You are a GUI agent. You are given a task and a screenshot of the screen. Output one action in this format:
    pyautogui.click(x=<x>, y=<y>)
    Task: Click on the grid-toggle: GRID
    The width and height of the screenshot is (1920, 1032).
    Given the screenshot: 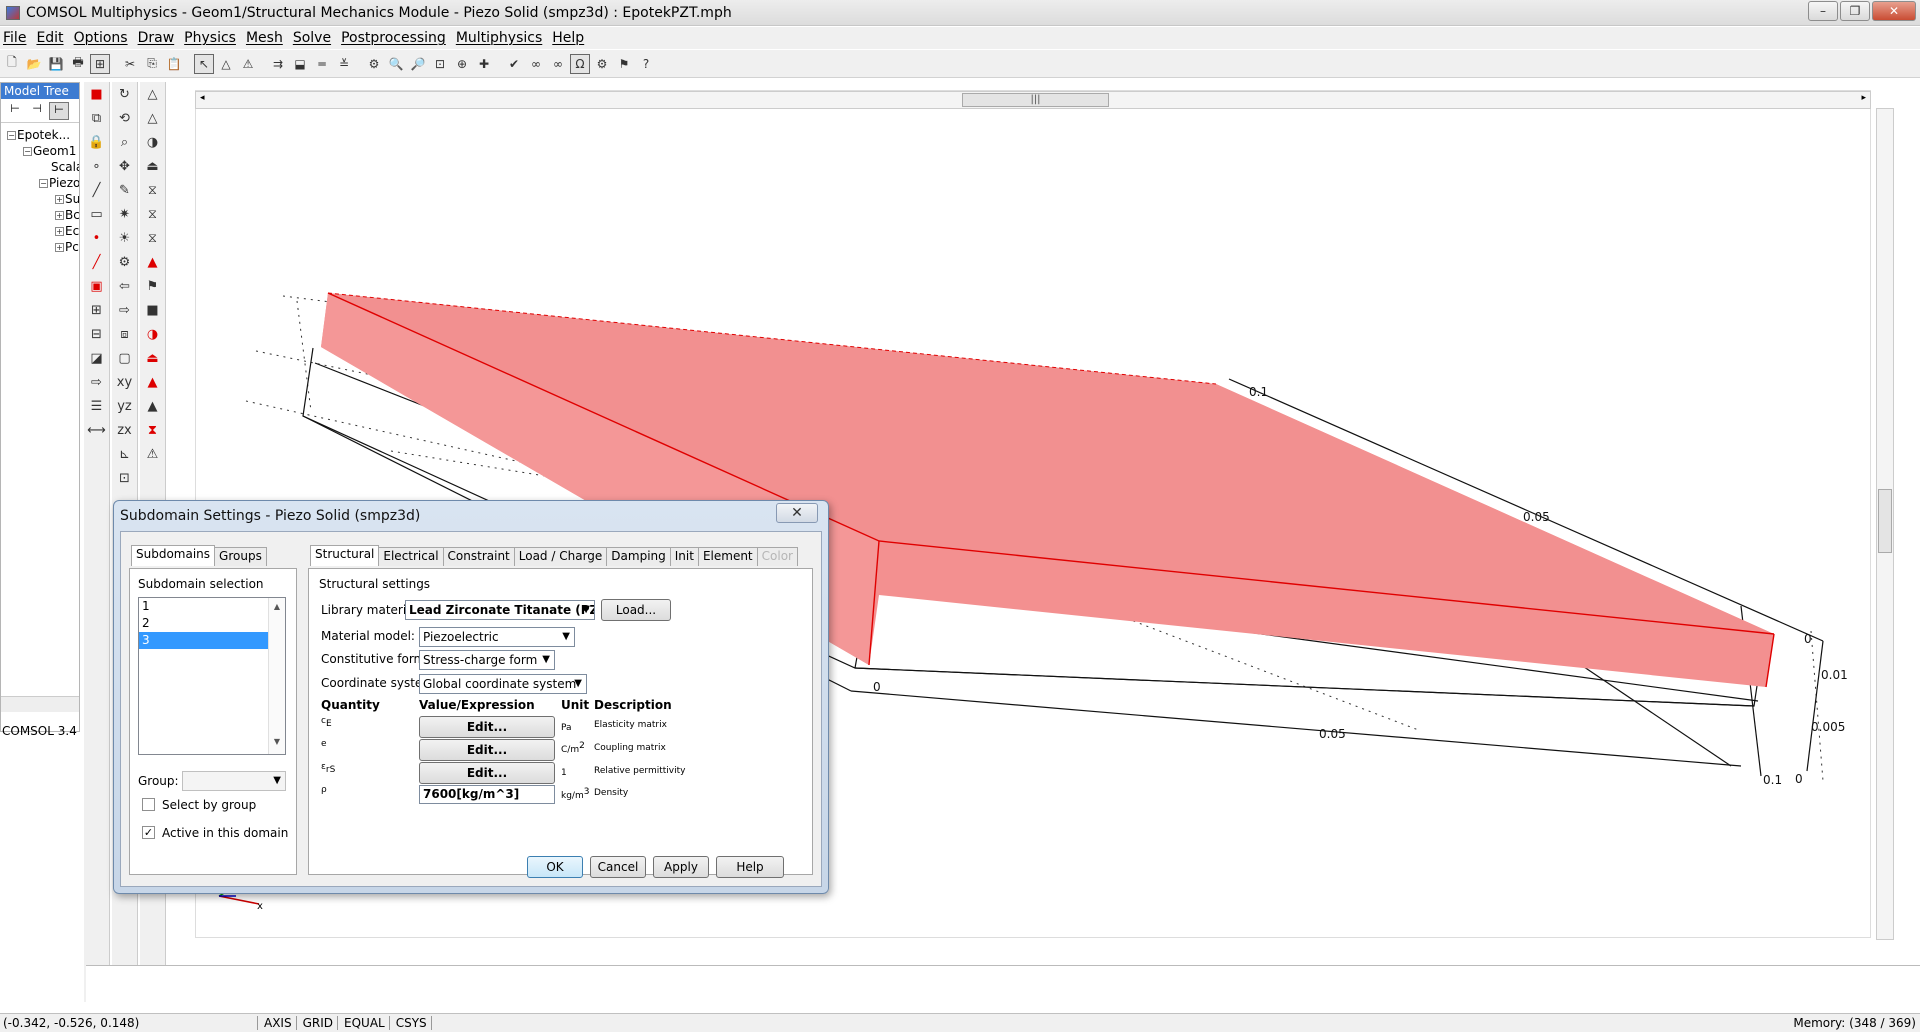 What is the action you would take?
    pyautogui.click(x=319, y=1023)
    